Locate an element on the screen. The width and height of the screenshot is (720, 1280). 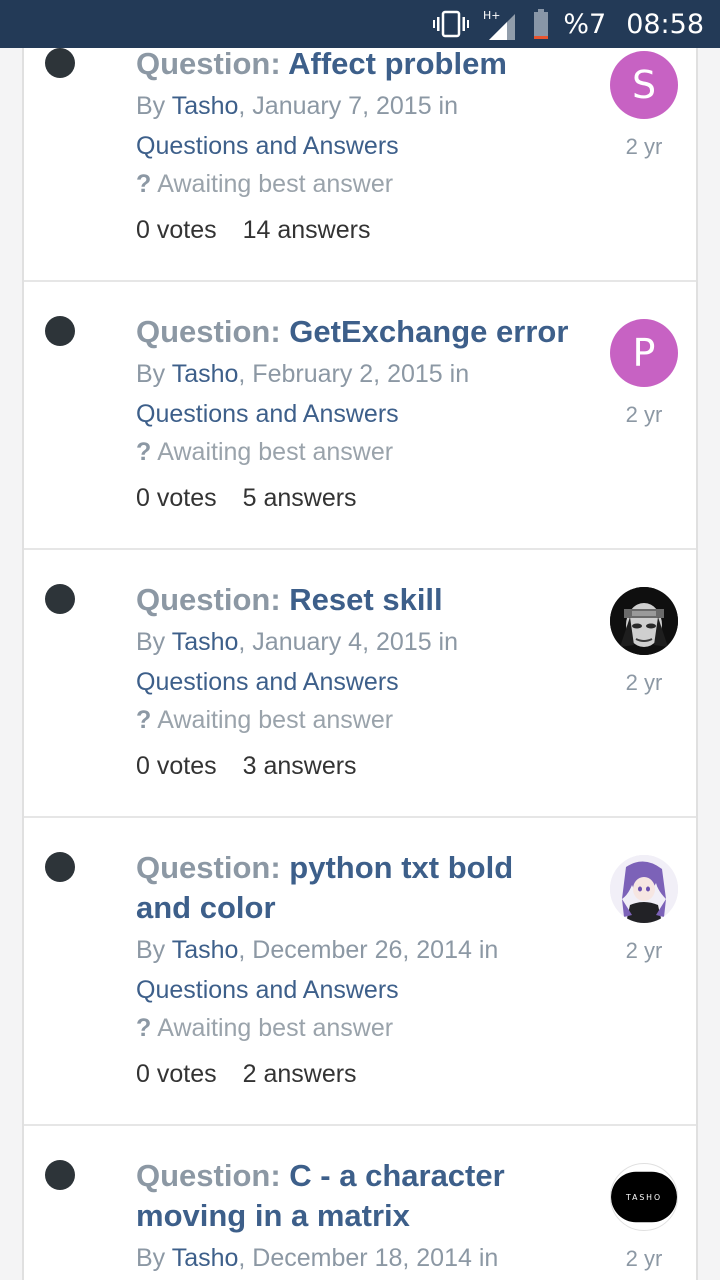
topic-title-link: Question: GetExchange error is located at coordinates (356, 332).